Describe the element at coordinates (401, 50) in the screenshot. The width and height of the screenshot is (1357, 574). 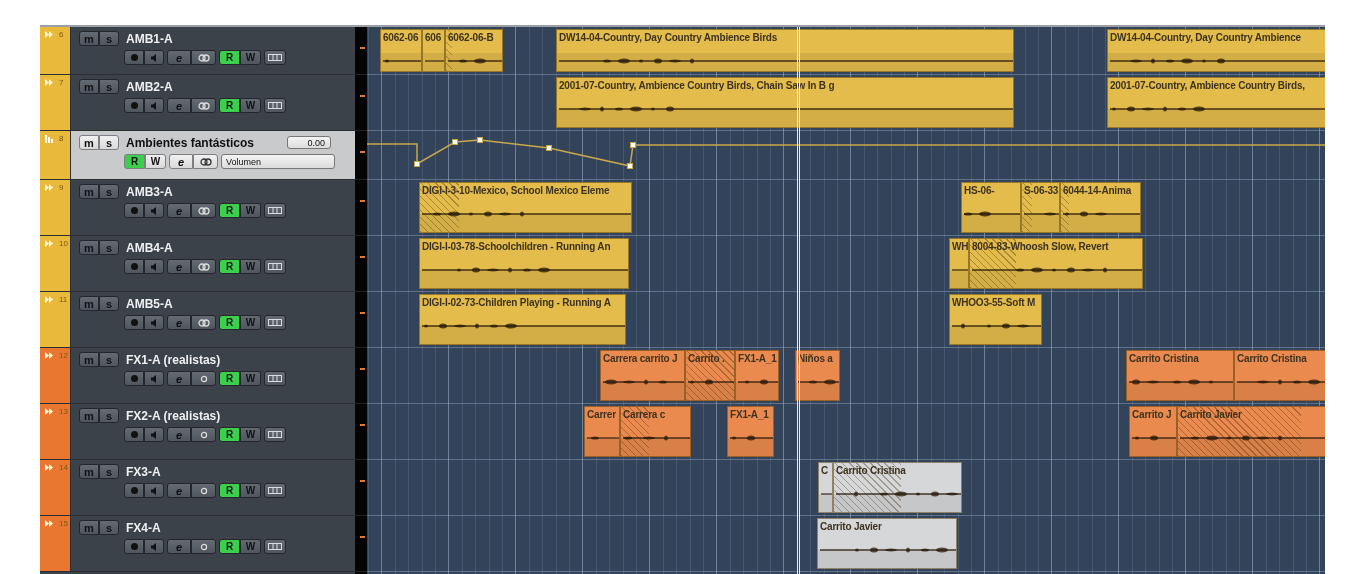
I see `audio-clip: 6062-06` at that location.